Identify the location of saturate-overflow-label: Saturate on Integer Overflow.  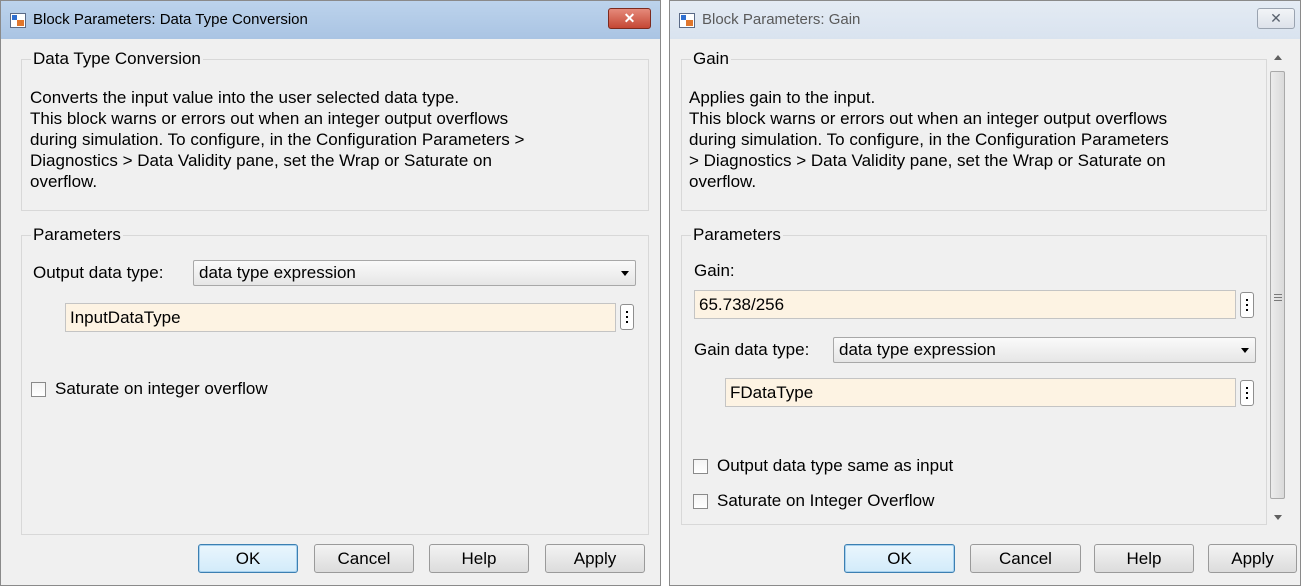
(826, 500).